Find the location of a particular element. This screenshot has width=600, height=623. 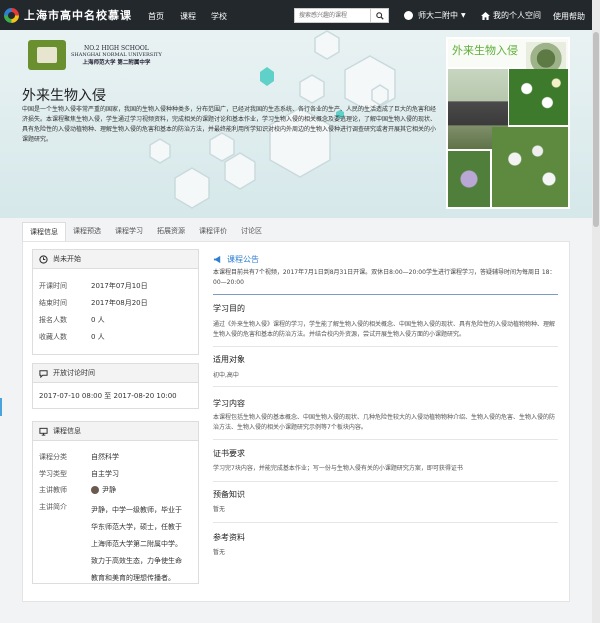

scrollbar is located at coordinates (596, 311).